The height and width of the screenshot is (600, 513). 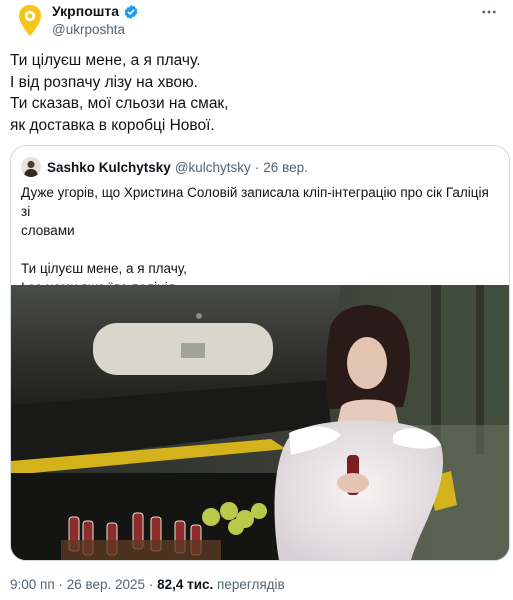 I want to click on post-date: 26 вер. 2025, so click(x=106, y=584).